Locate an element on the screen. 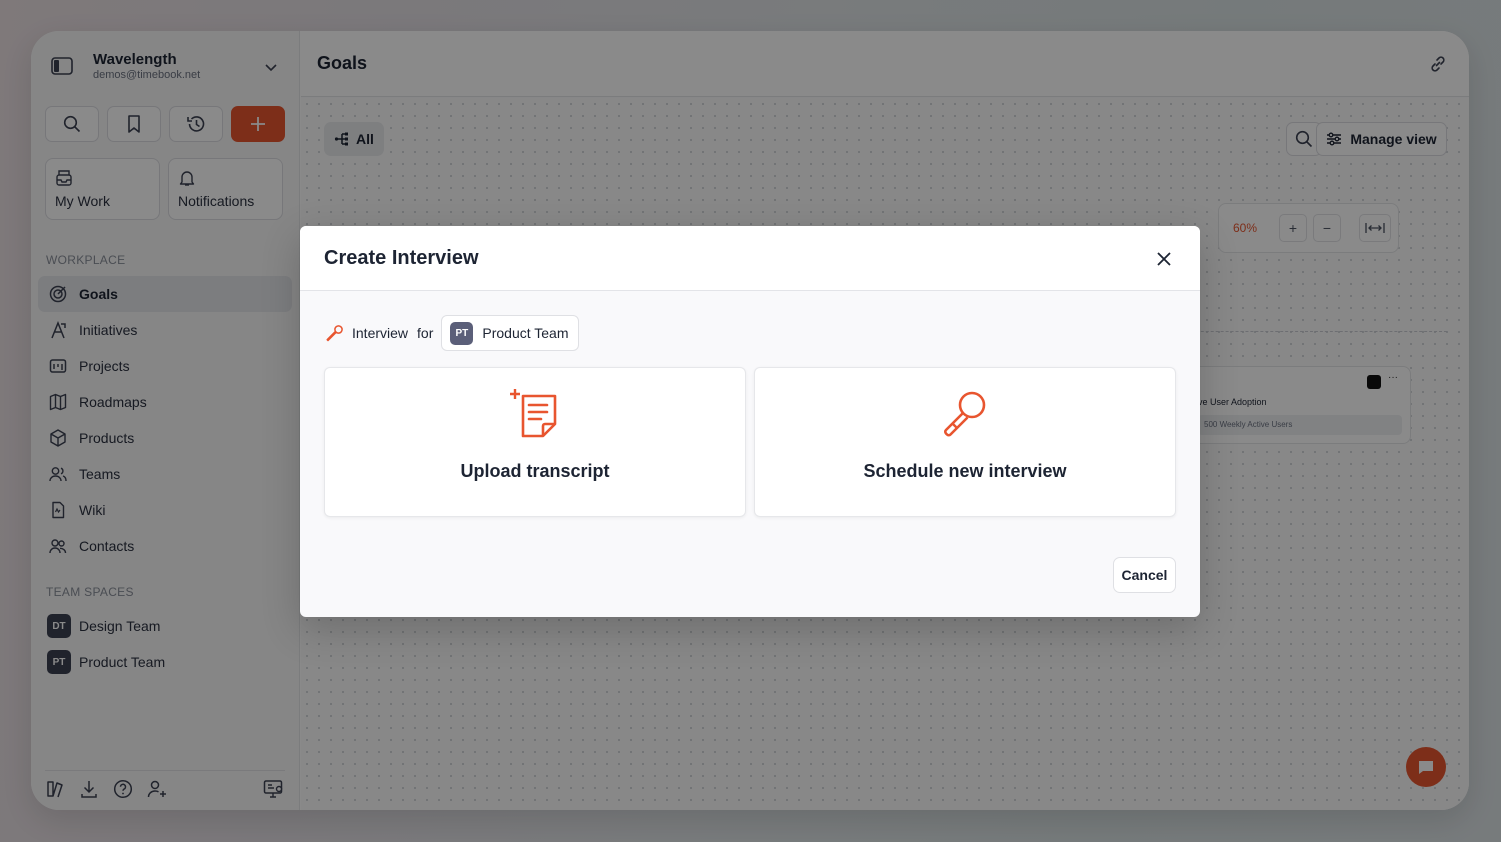 The width and height of the screenshot is (1501, 842). schedule-interview-label: Schedule new interview is located at coordinates (965, 471).